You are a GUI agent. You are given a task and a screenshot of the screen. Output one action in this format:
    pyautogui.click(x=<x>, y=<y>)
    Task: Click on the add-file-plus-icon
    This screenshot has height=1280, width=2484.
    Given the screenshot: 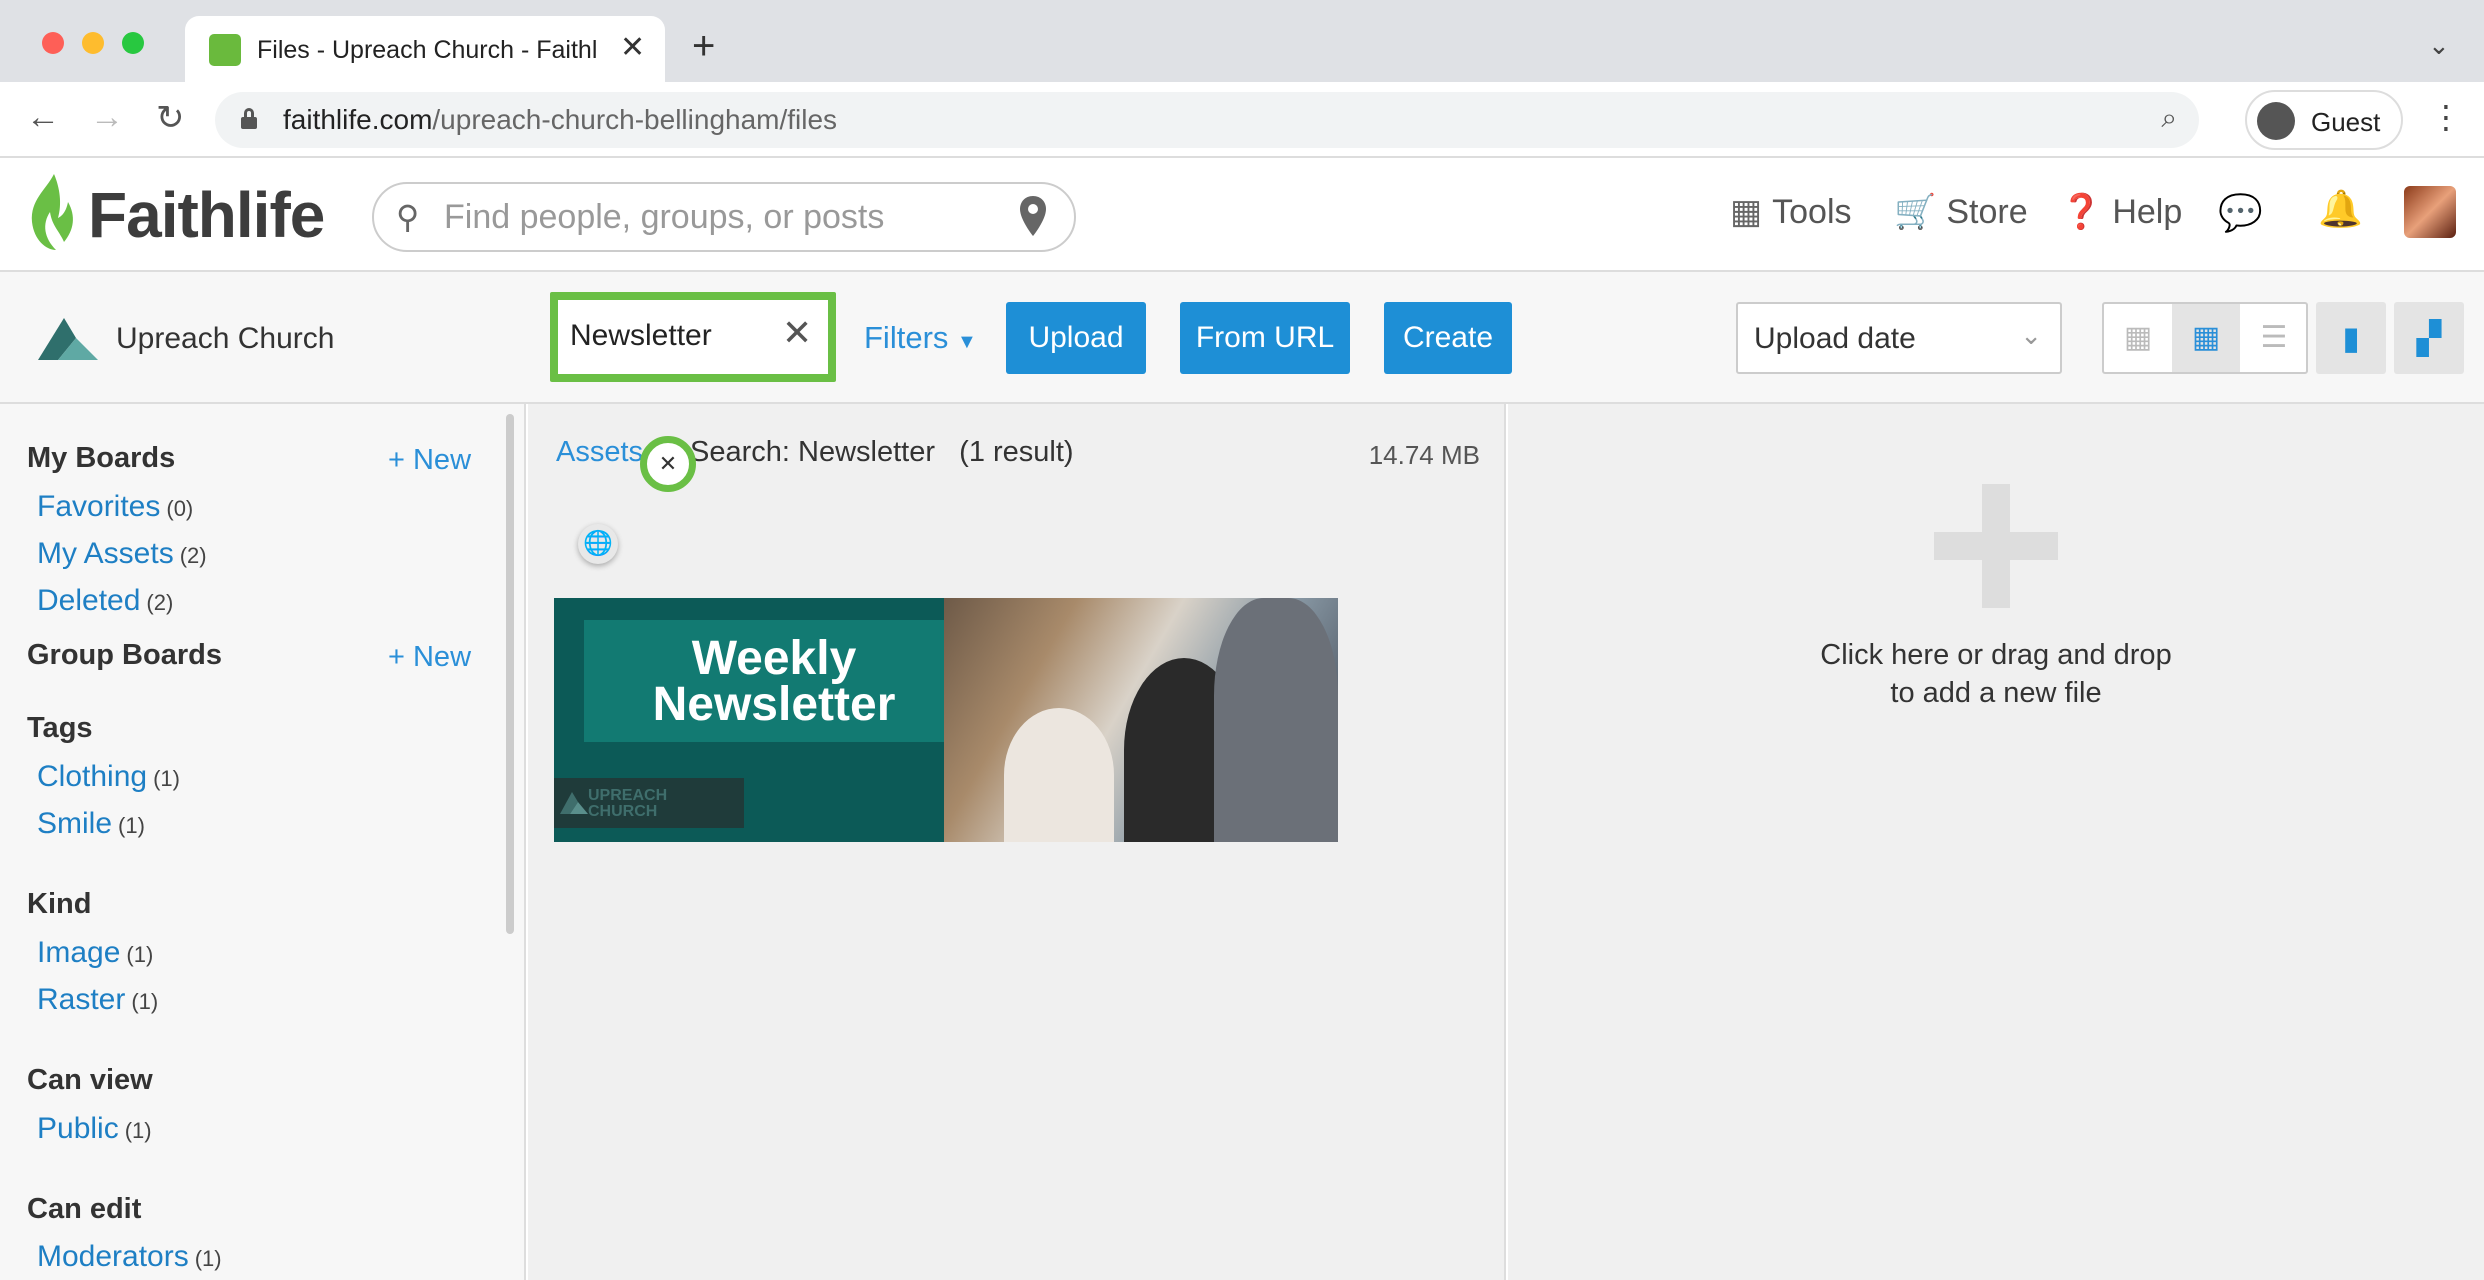 What is the action you would take?
    pyautogui.click(x=1996, y=546)
    